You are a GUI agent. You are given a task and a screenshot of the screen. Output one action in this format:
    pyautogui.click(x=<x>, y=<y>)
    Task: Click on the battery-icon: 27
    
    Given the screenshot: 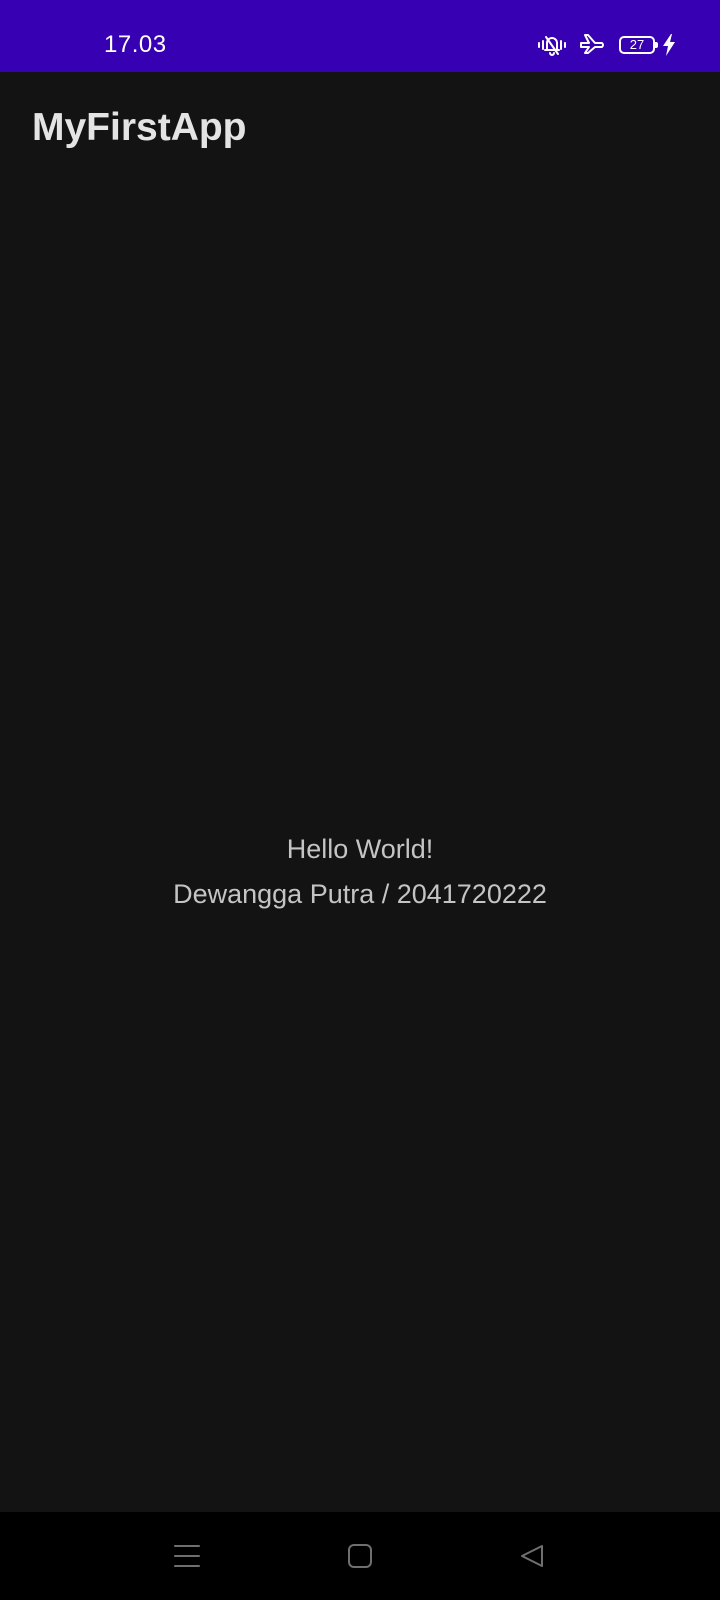 What is the action you would take?
    pyautogui.click(x=638, y=45)
    